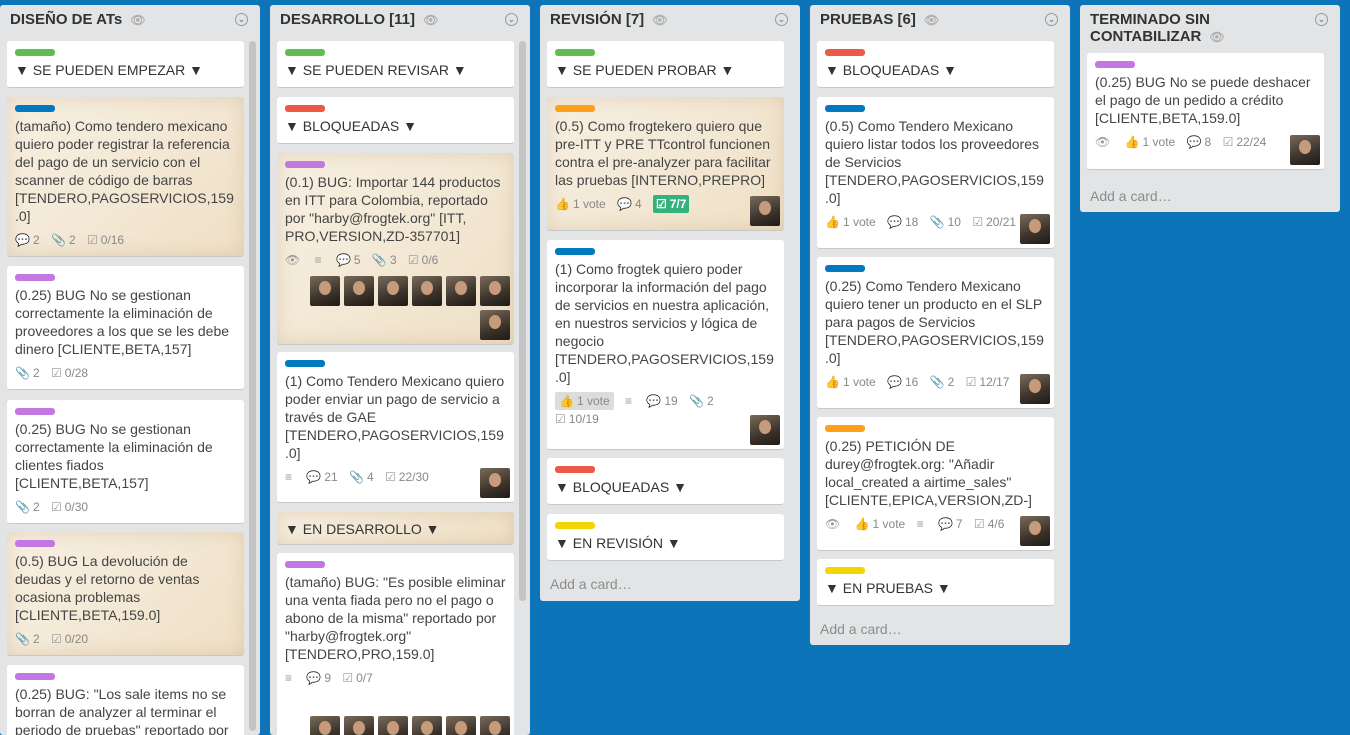 This screenshot has height=735, width=1350. I want to click on list-header: REVISIÓN [7] 👁 ⌄, so click(670, 20).